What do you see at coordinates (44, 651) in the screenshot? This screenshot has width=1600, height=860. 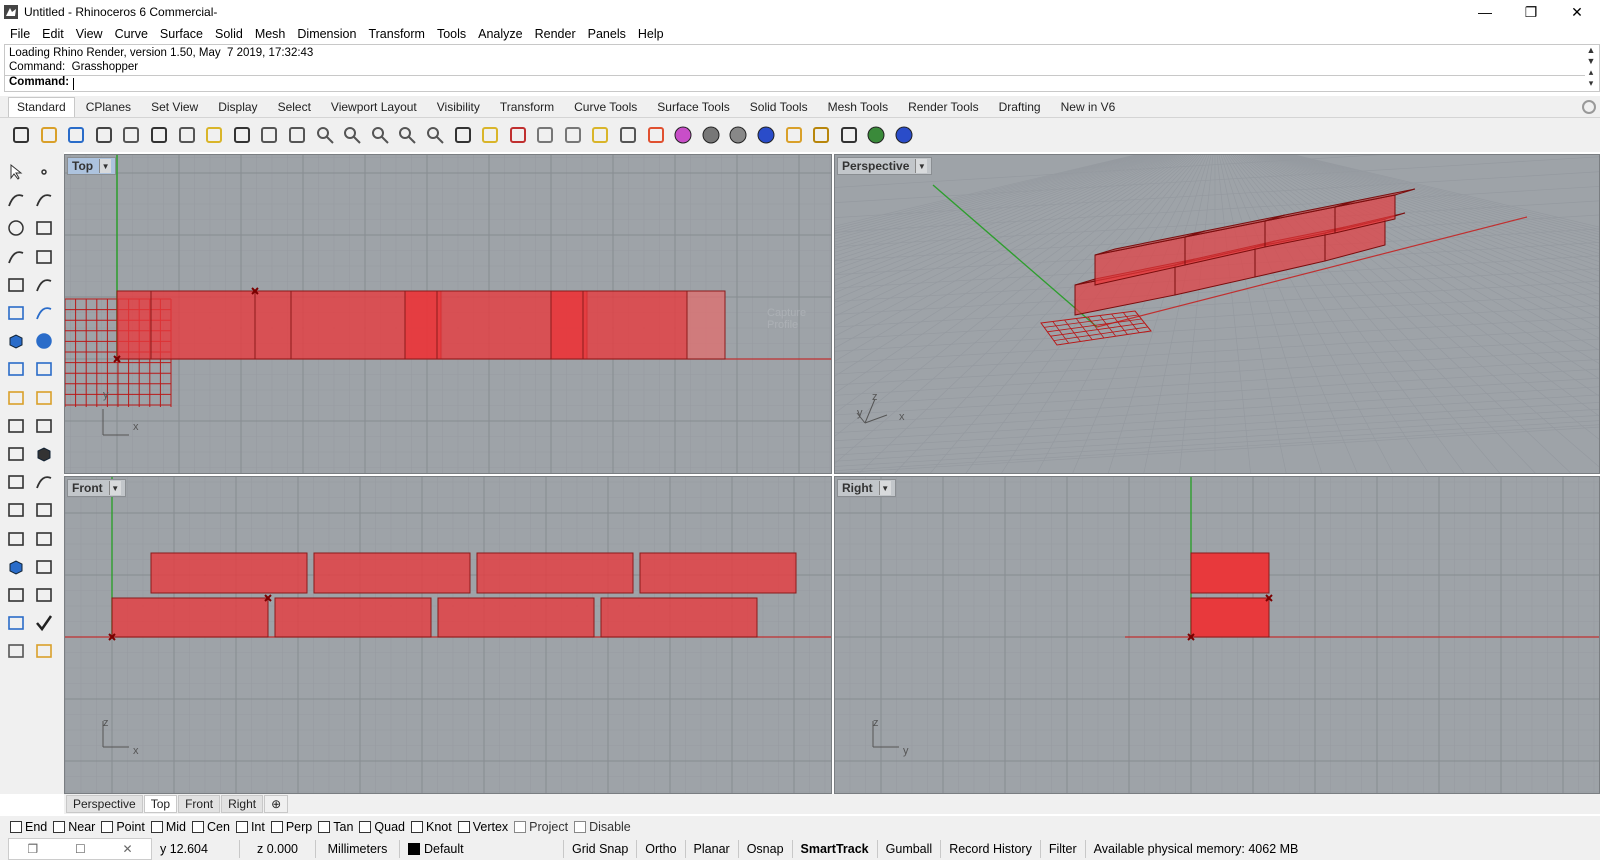 I see `paint-icon` at bounding box center [44, 651].